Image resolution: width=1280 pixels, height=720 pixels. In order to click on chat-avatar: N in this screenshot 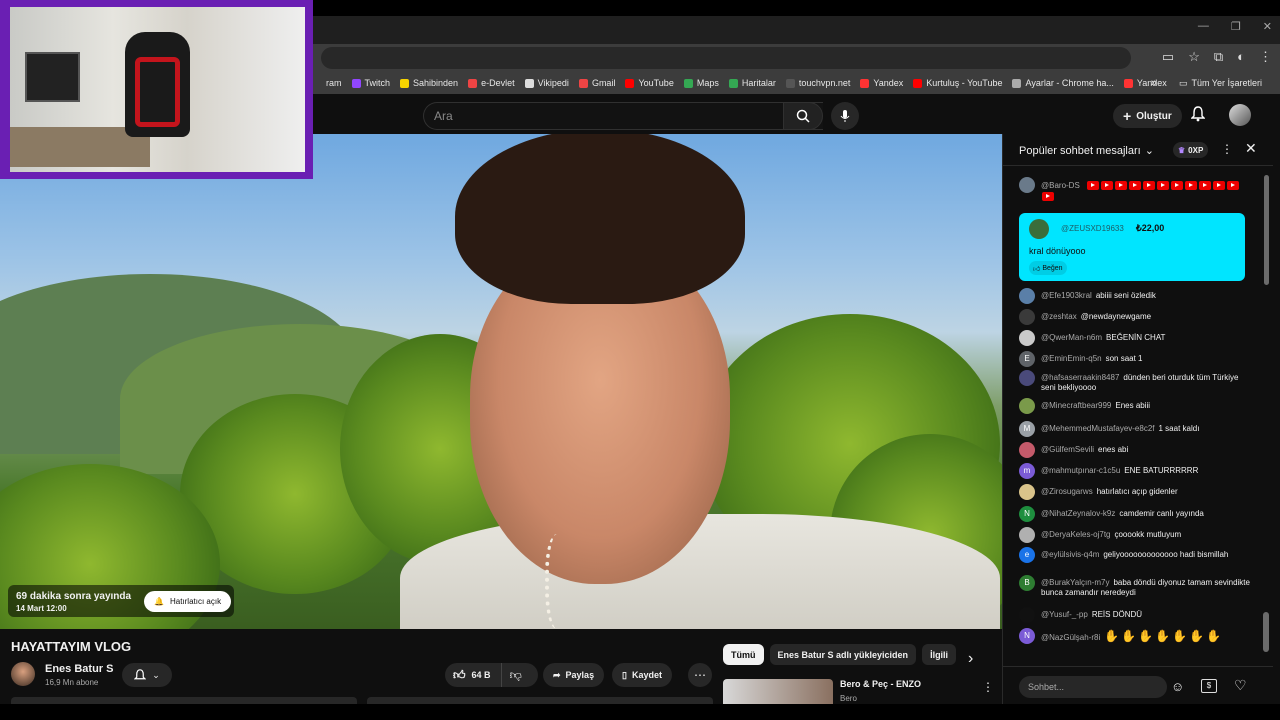, I will do `click(1027, 636)`.